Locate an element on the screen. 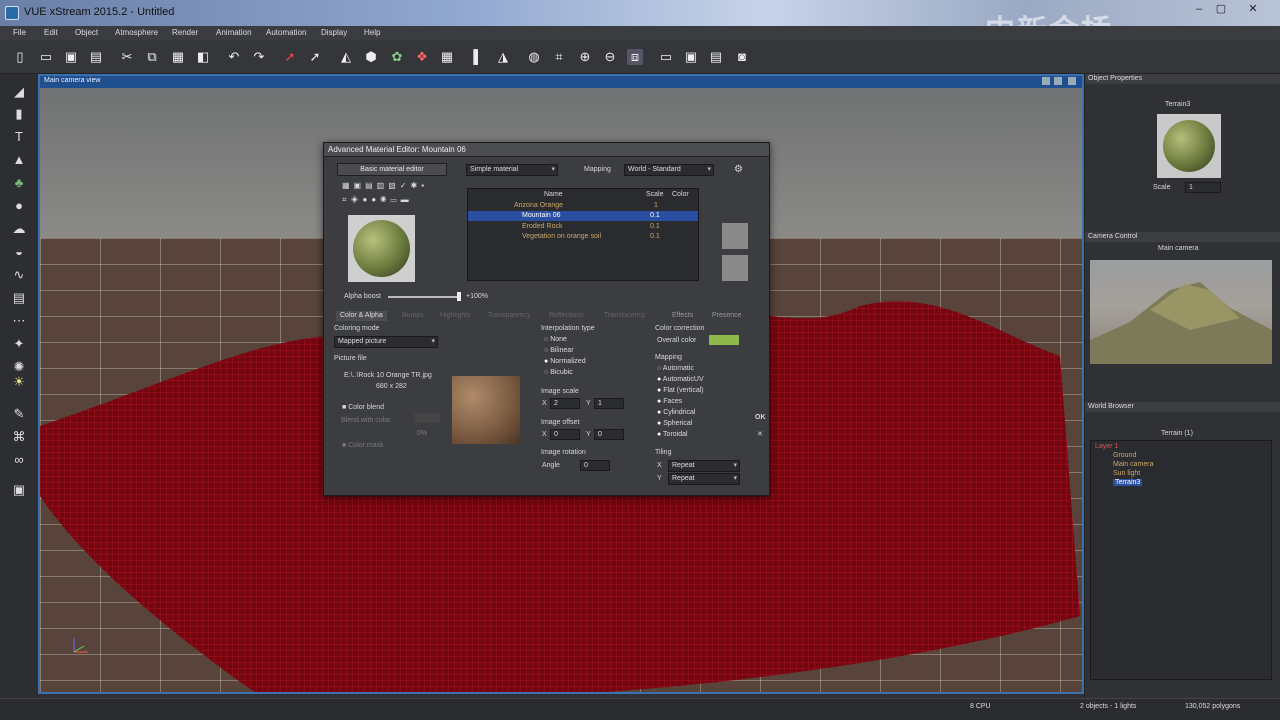 The width and height of the screenshot is (1280, 720). align-icon: ▌ is located at coordinates (478, 57).